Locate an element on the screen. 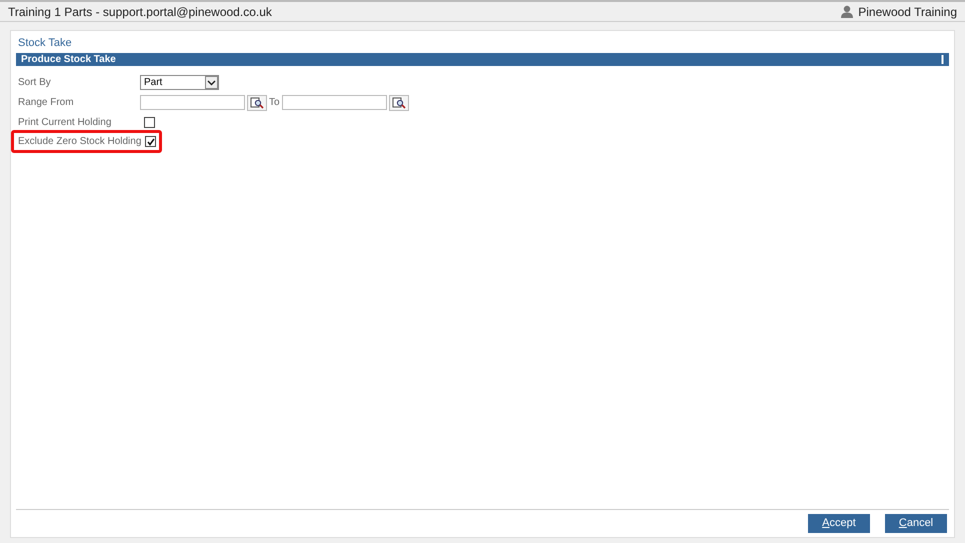  window-title: Training 1 Parts - support.portal@pinewood.co.uk is located at coordinates (140, 12).